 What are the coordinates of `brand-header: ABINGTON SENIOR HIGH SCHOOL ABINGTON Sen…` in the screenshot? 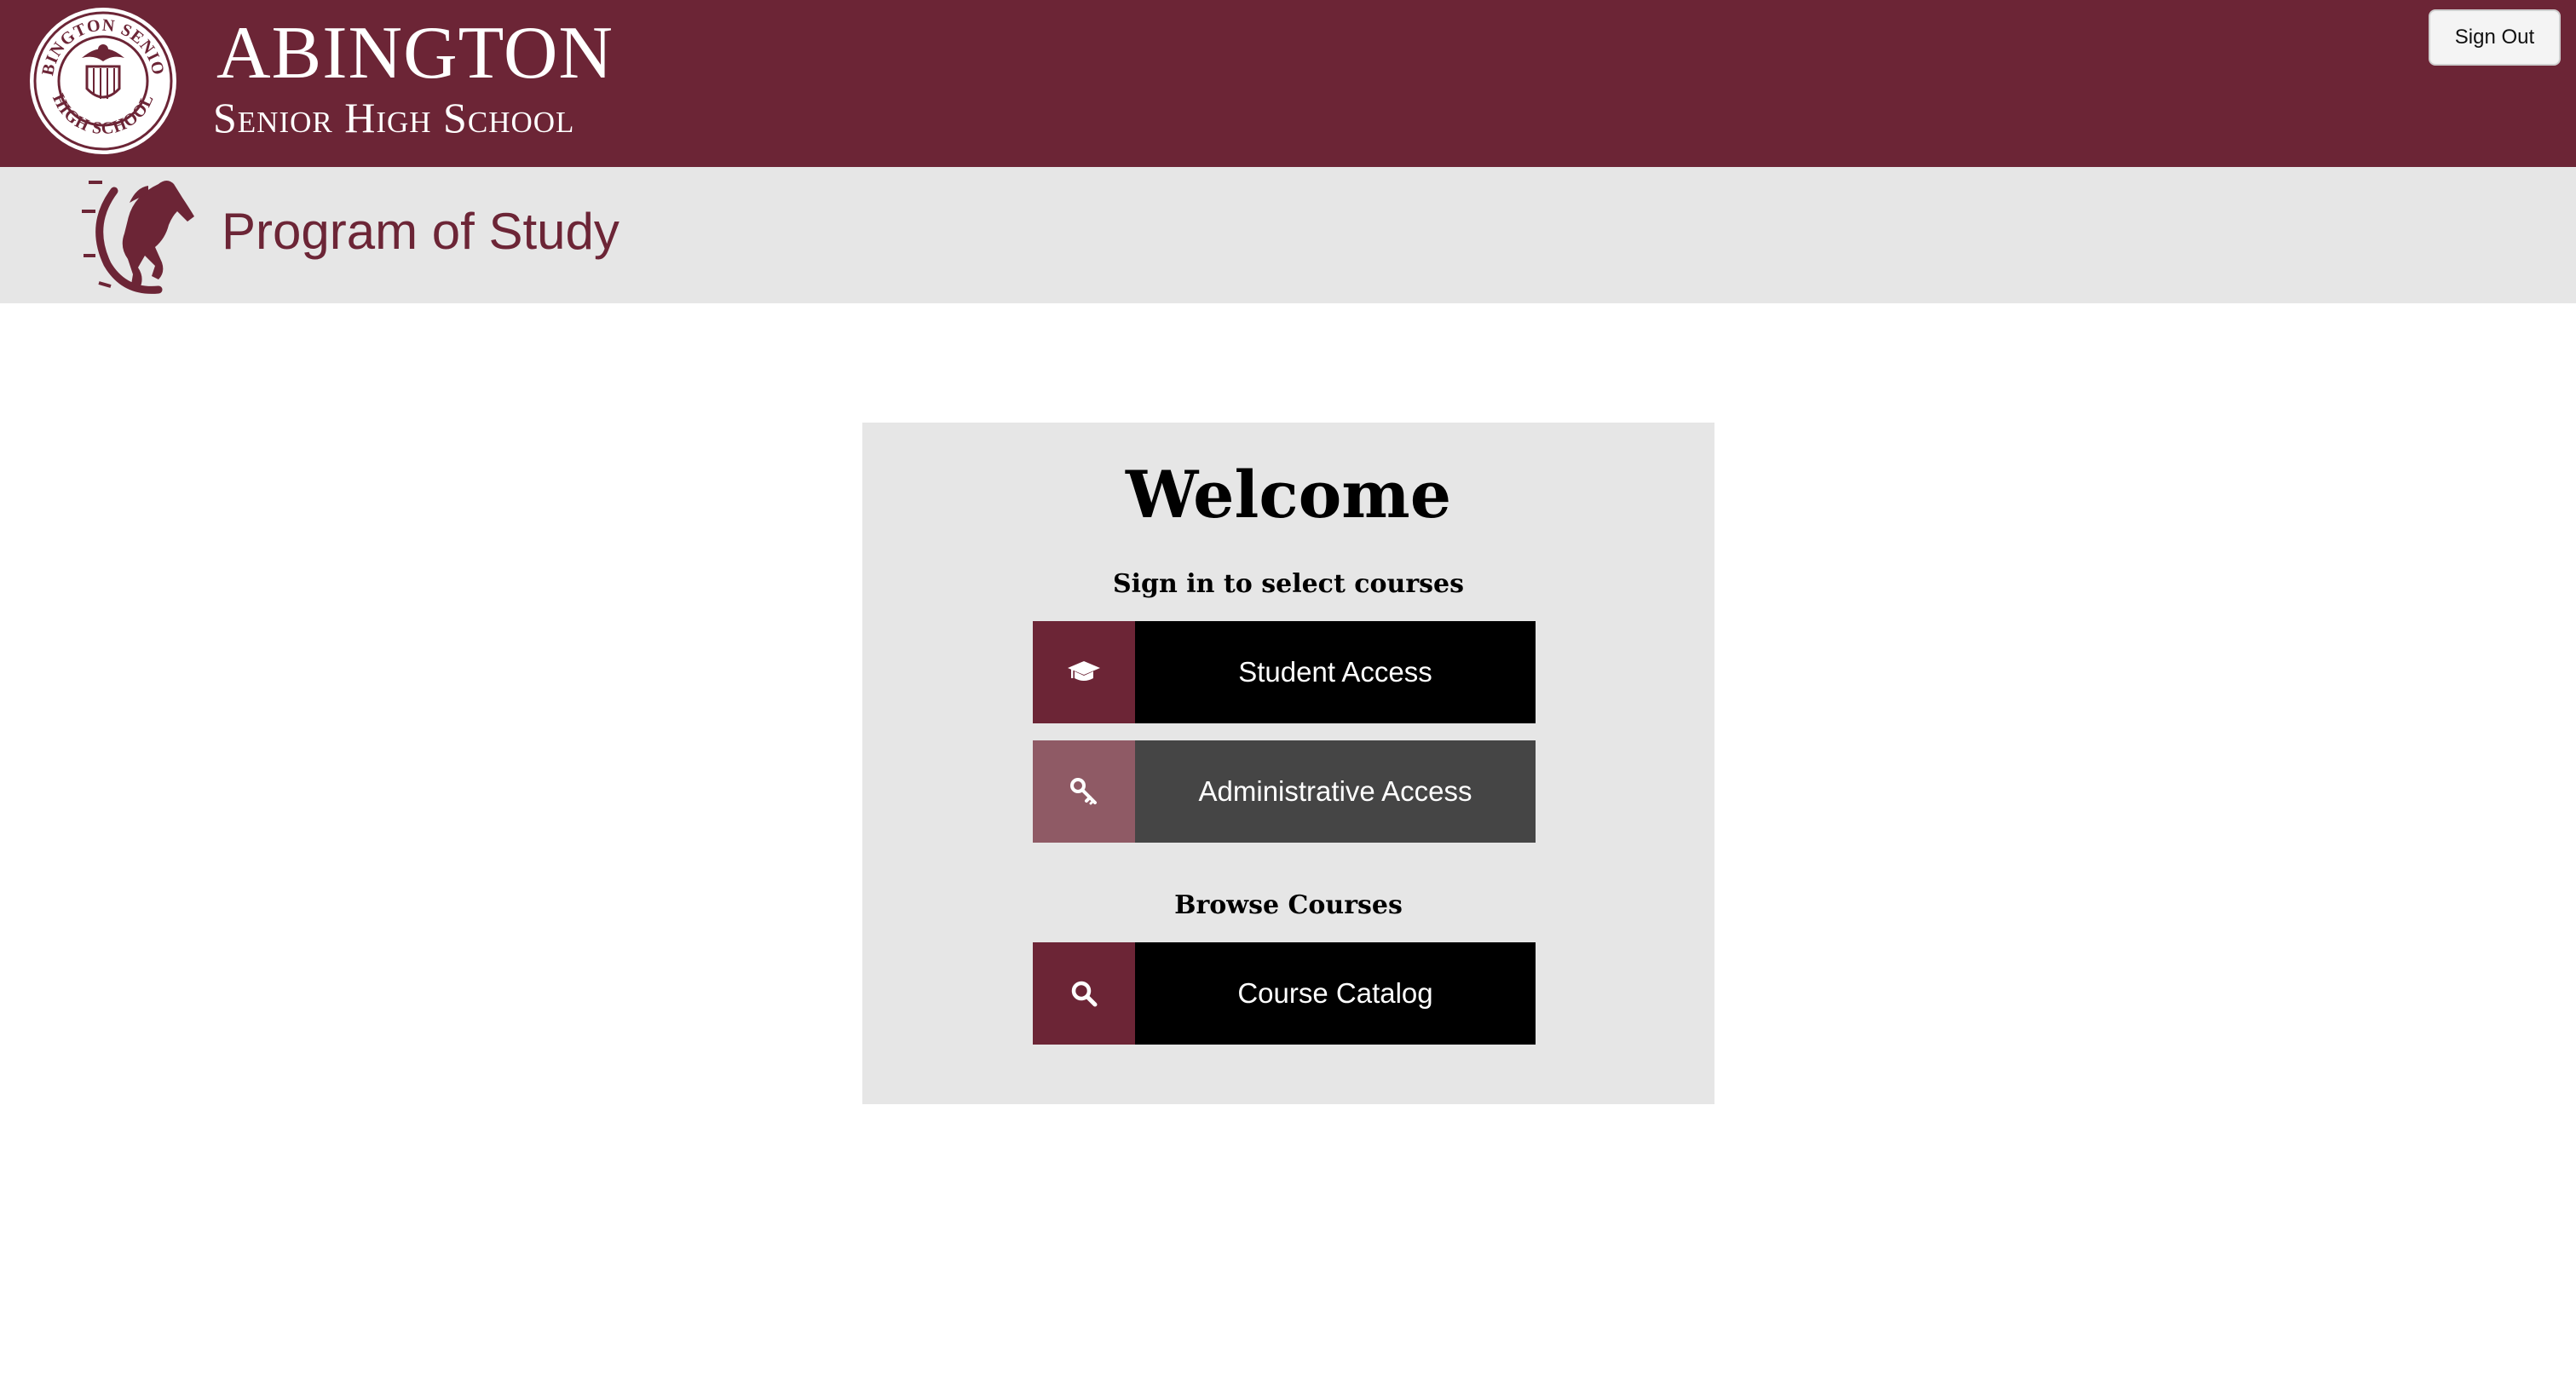 It's located at (1288, 83).